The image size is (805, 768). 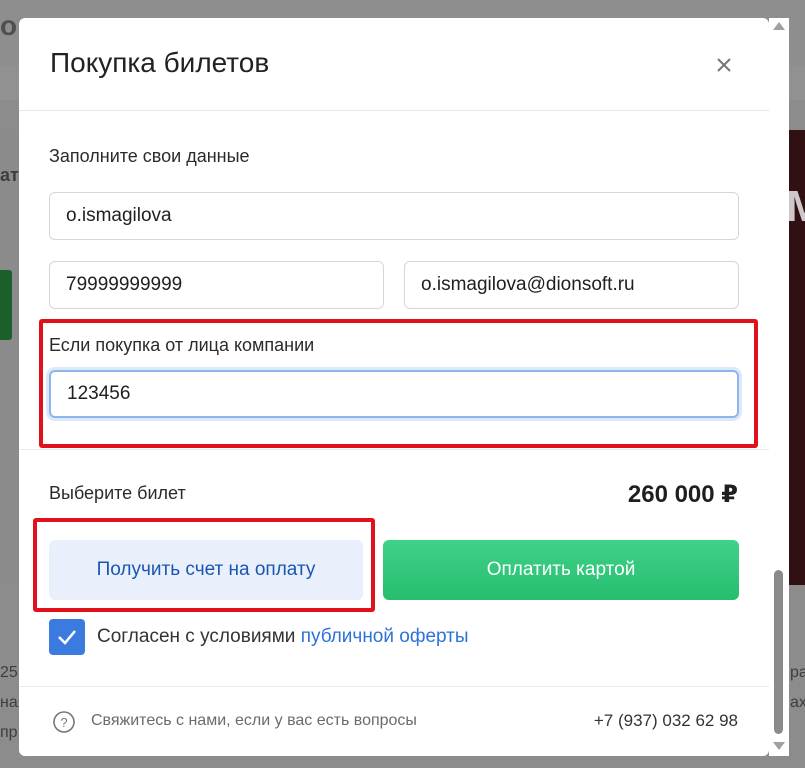 I want to click on scroll-up-arrow-icon, so click(x=779, y=26).